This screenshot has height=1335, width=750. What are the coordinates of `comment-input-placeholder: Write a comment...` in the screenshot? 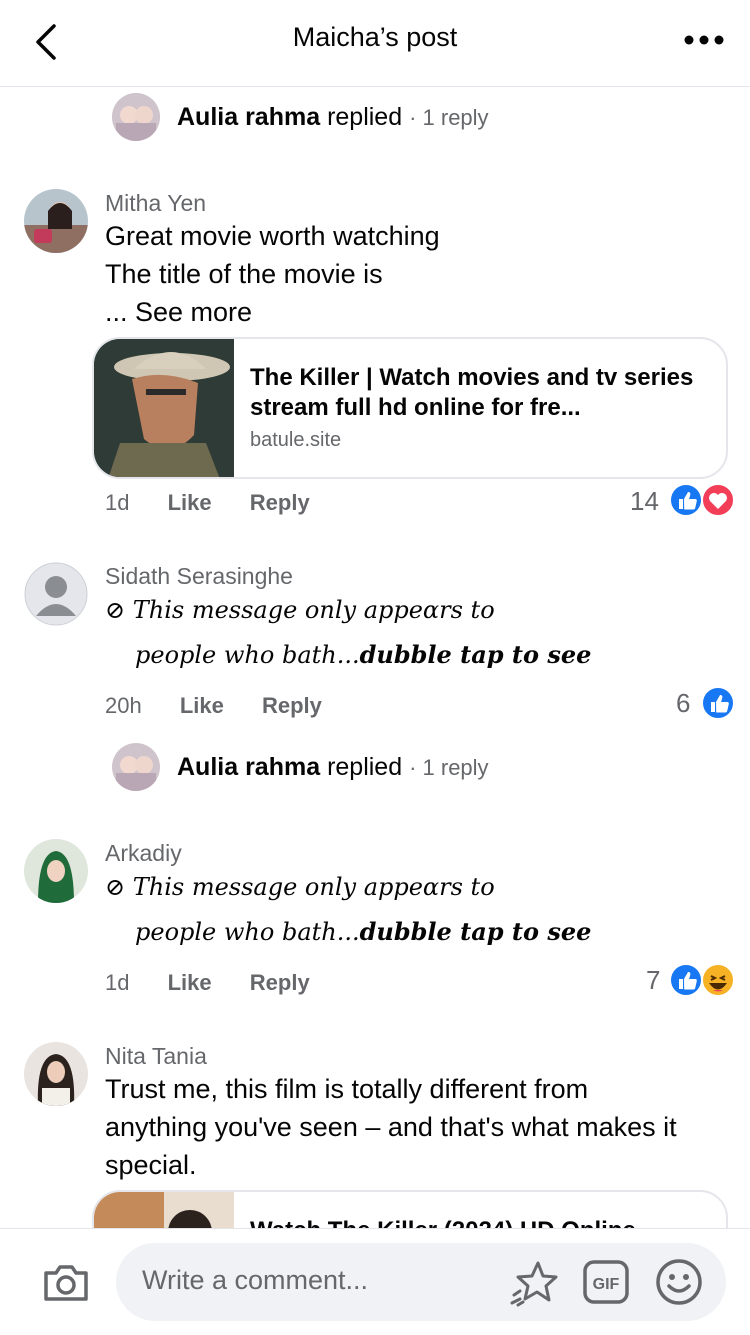 It's located at (255, 1280).